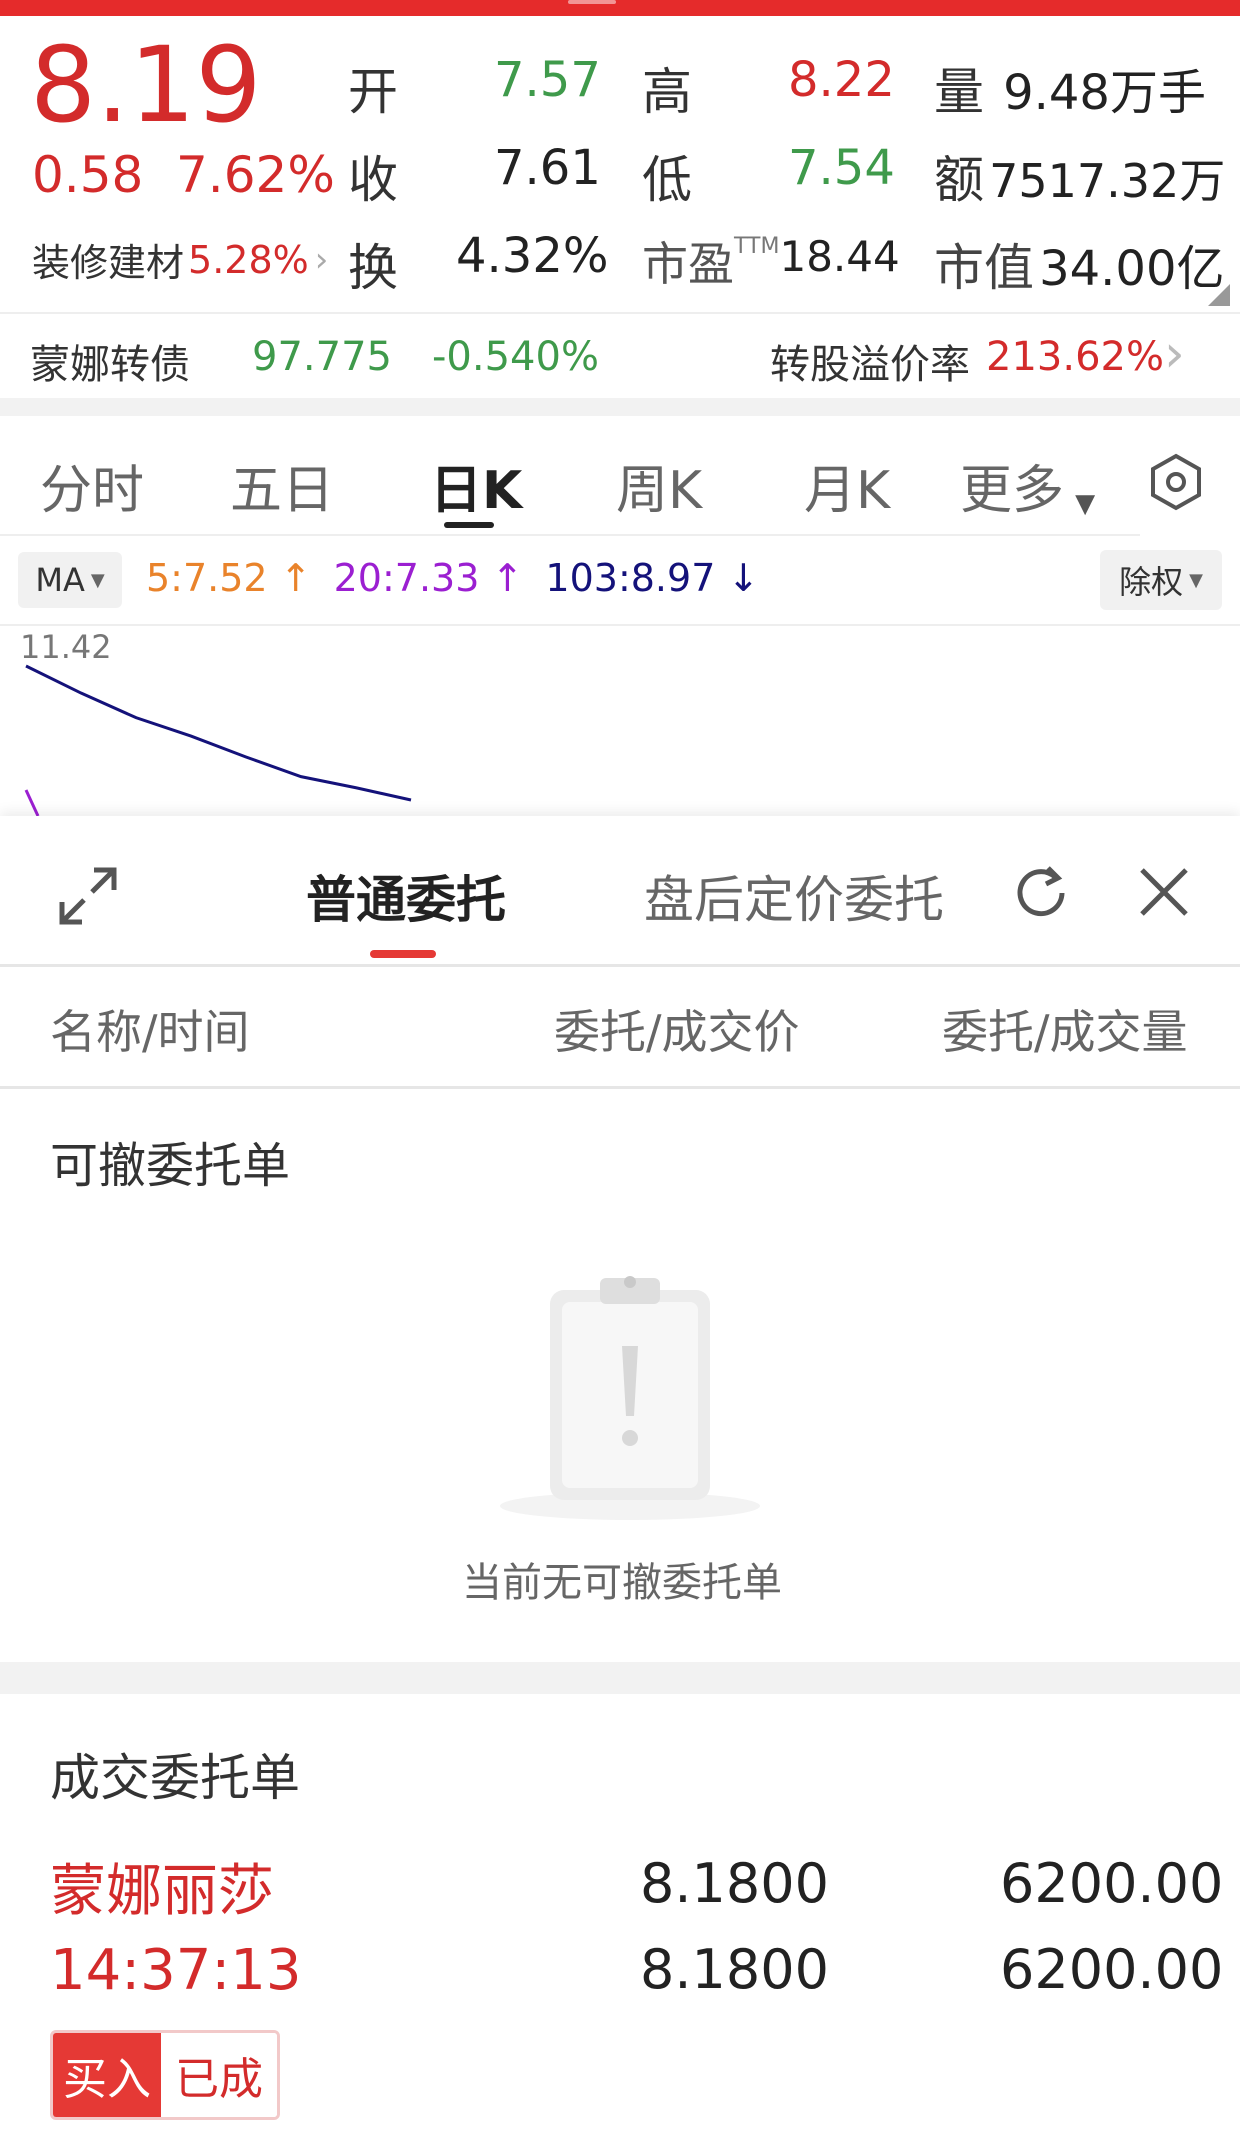  I want to click on mcap-value: 34.00亿, so click(1132, 269).